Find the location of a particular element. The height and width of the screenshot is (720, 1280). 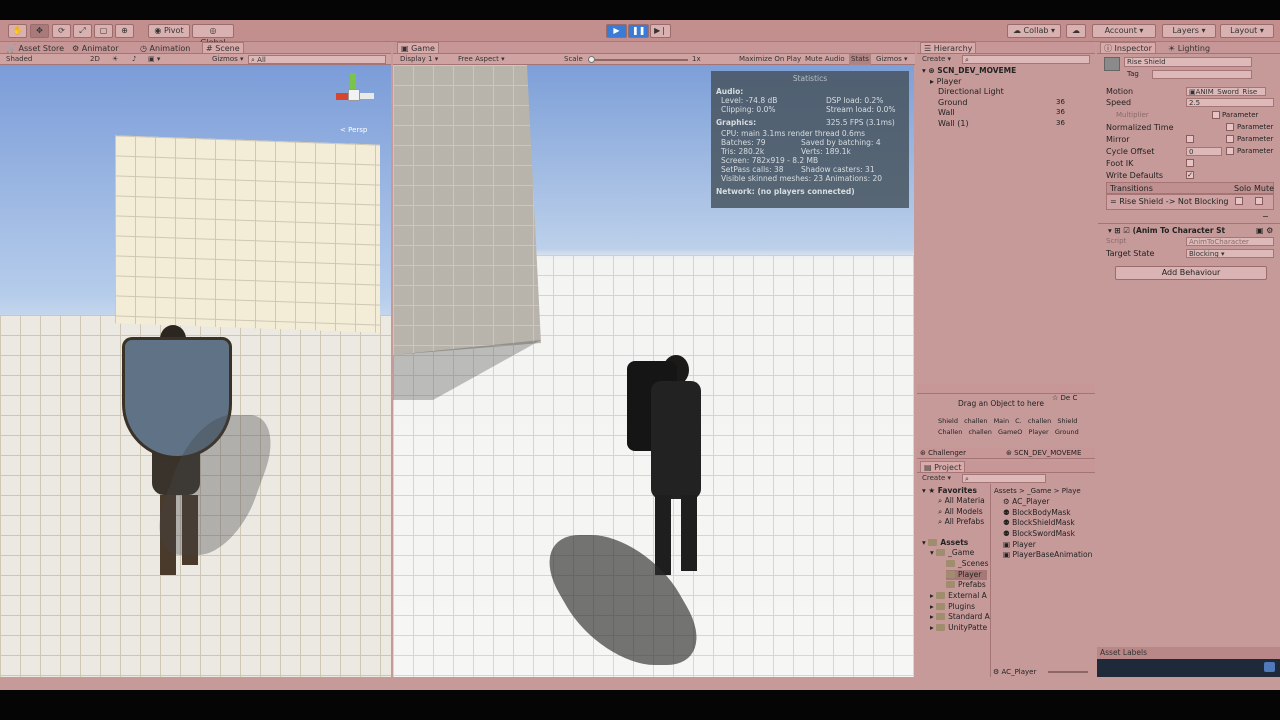

drag-row: Challen challen GameO Player Ground is located at coordinates (1008, 432).